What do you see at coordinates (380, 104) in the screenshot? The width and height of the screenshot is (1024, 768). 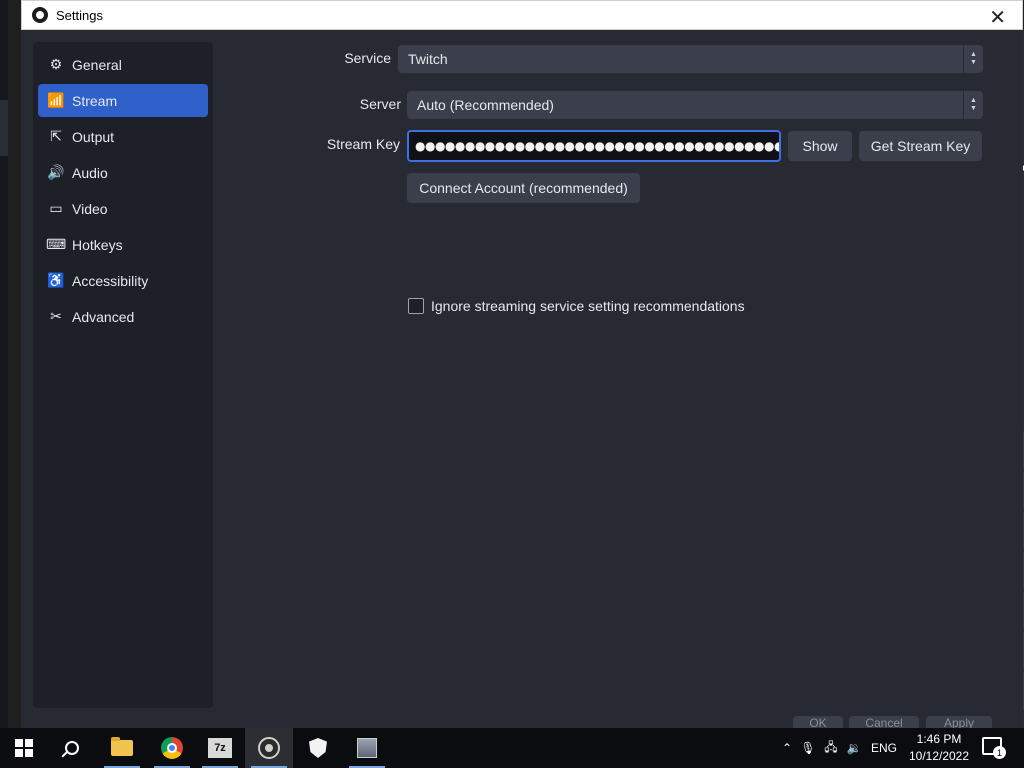 I see `server-label: Server` at bounding box center [380, 104].